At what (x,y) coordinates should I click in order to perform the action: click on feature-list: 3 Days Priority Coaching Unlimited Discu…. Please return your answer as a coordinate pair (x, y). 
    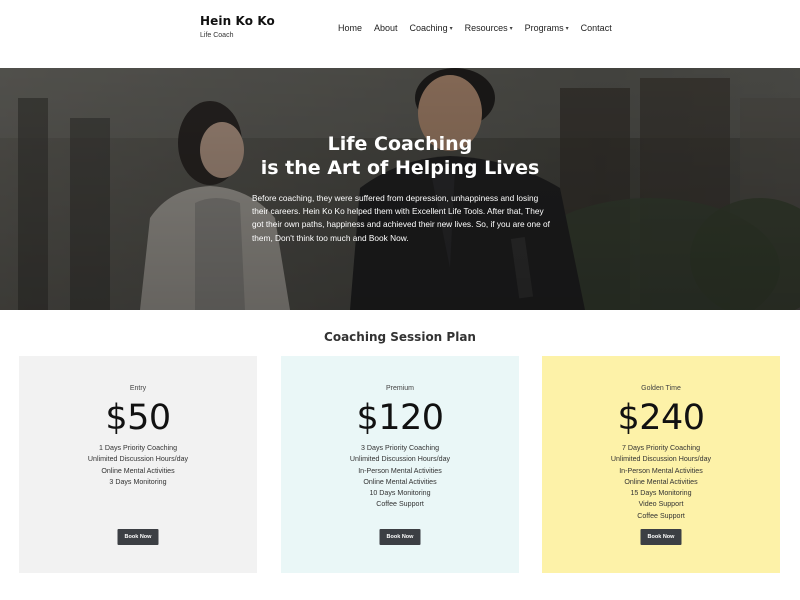
    Looking at the image, I should click on (400, 477).